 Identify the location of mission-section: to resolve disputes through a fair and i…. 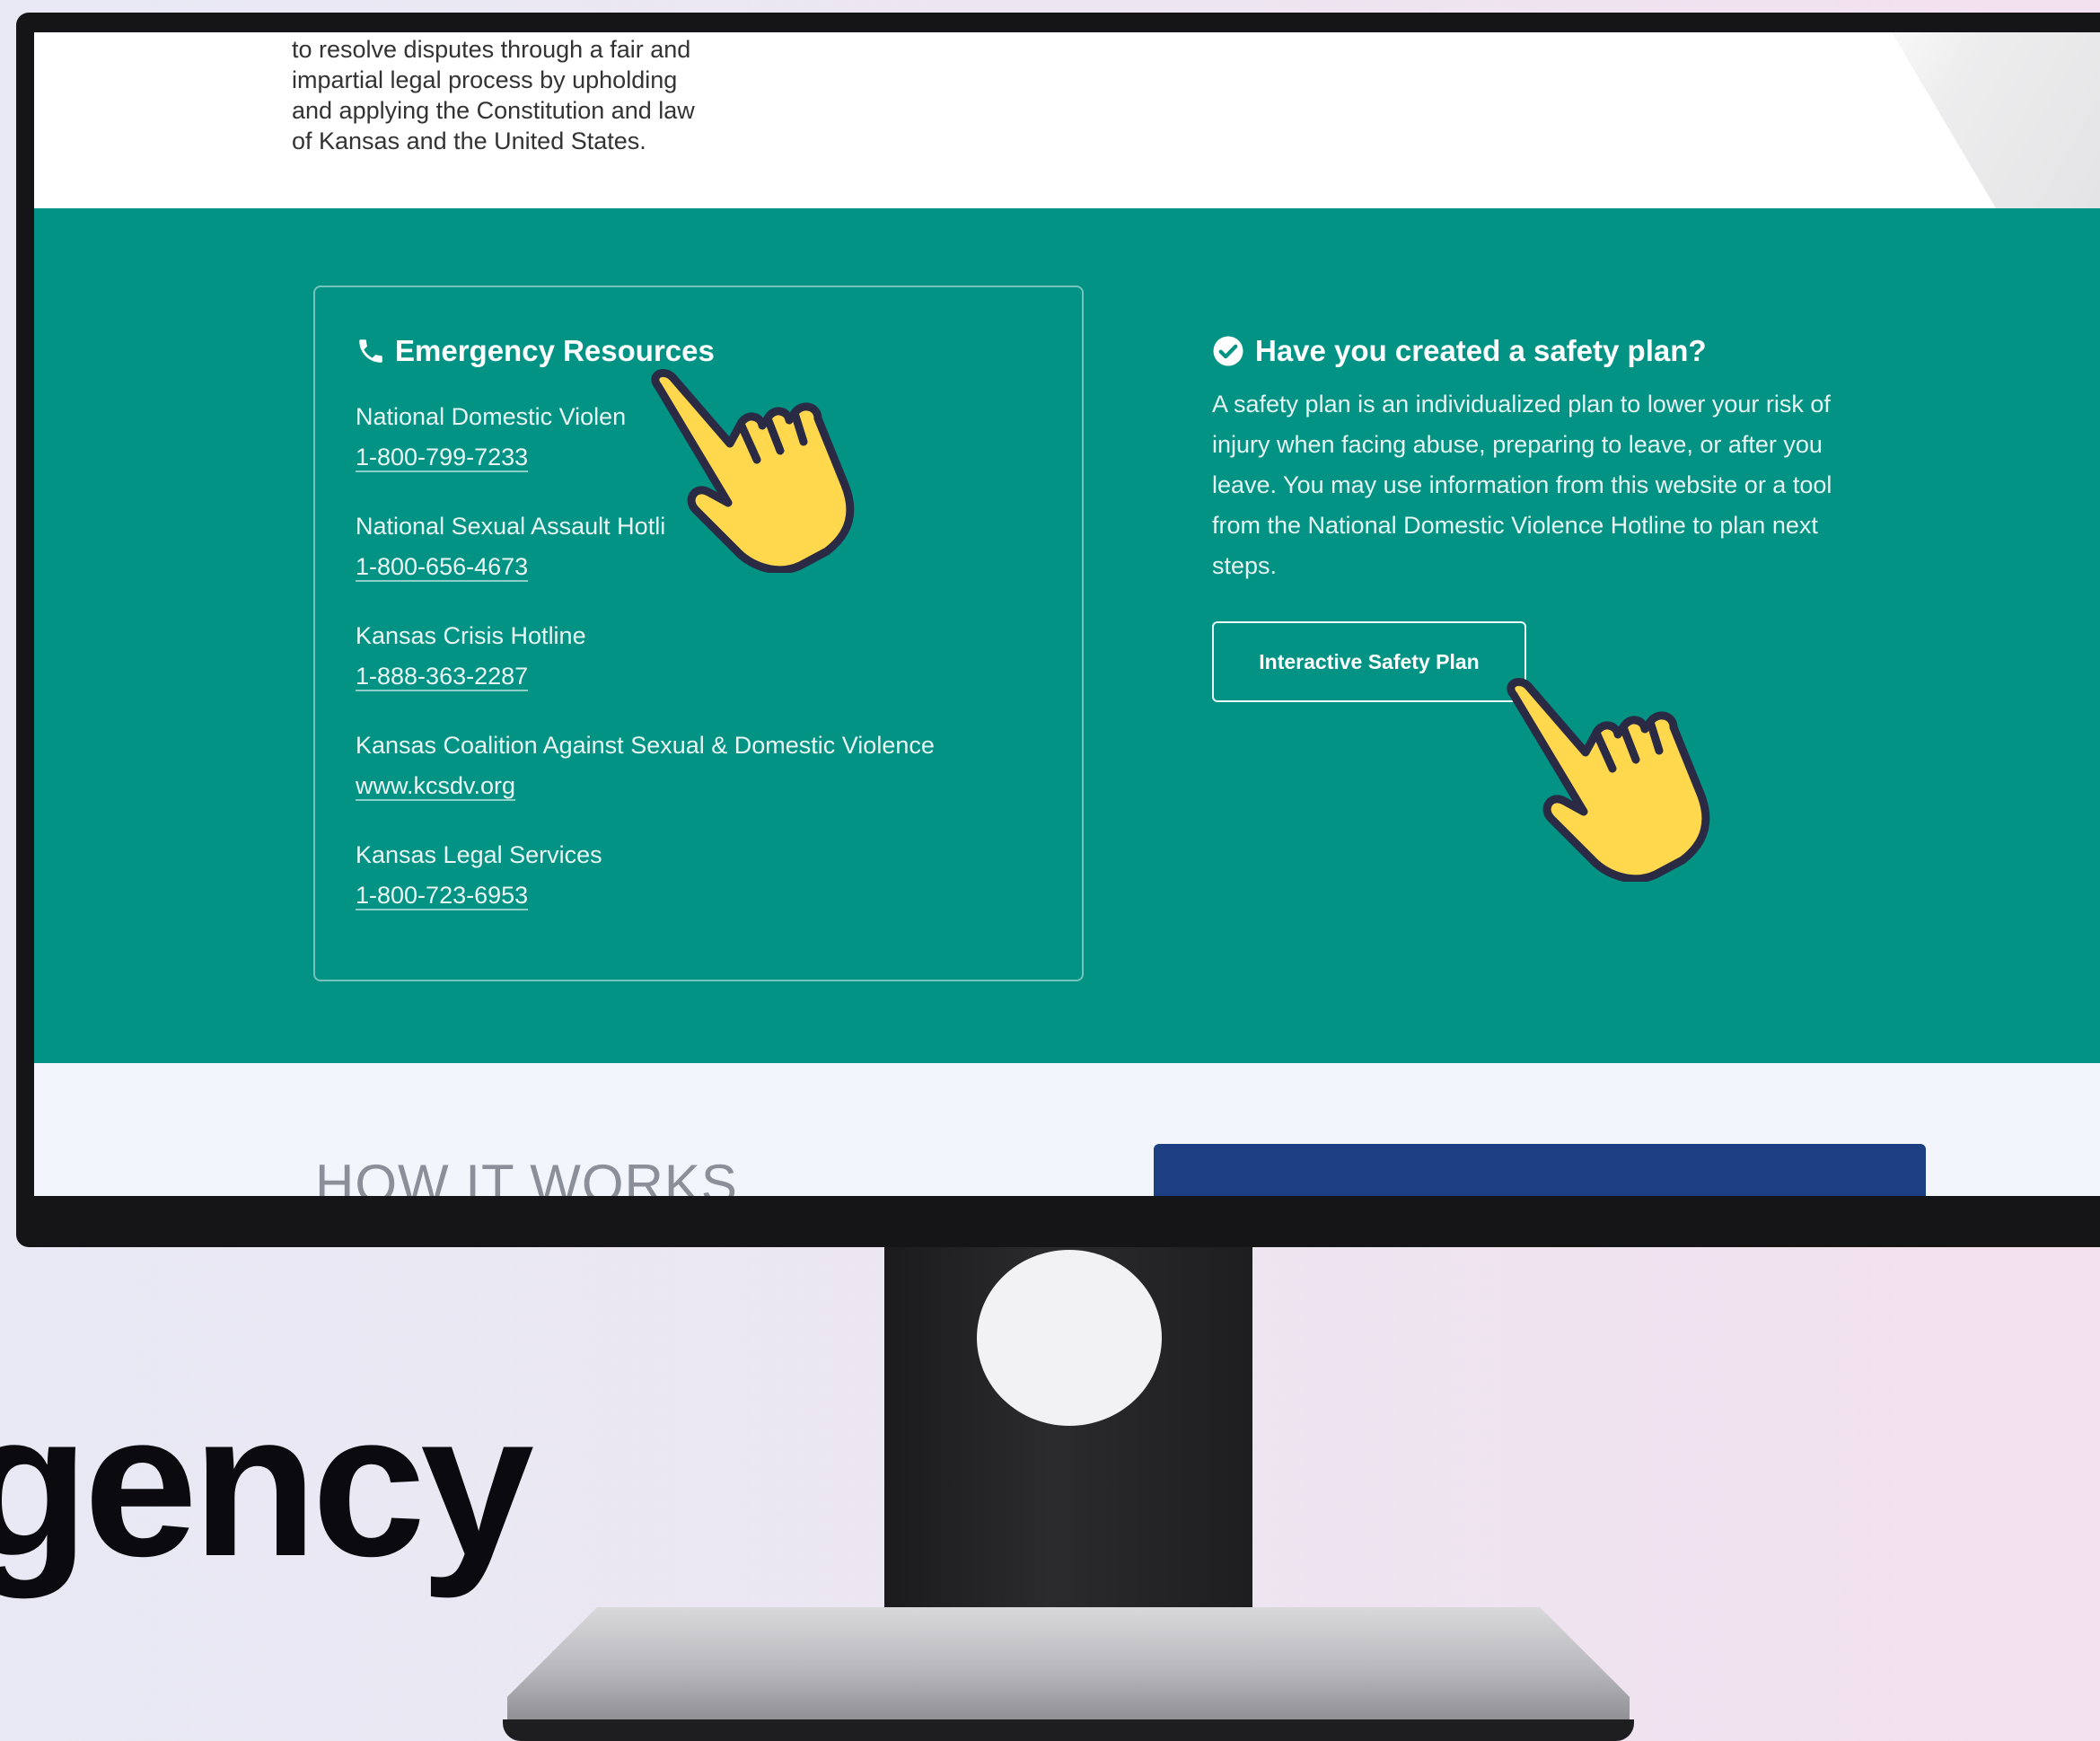
(1067, 120).